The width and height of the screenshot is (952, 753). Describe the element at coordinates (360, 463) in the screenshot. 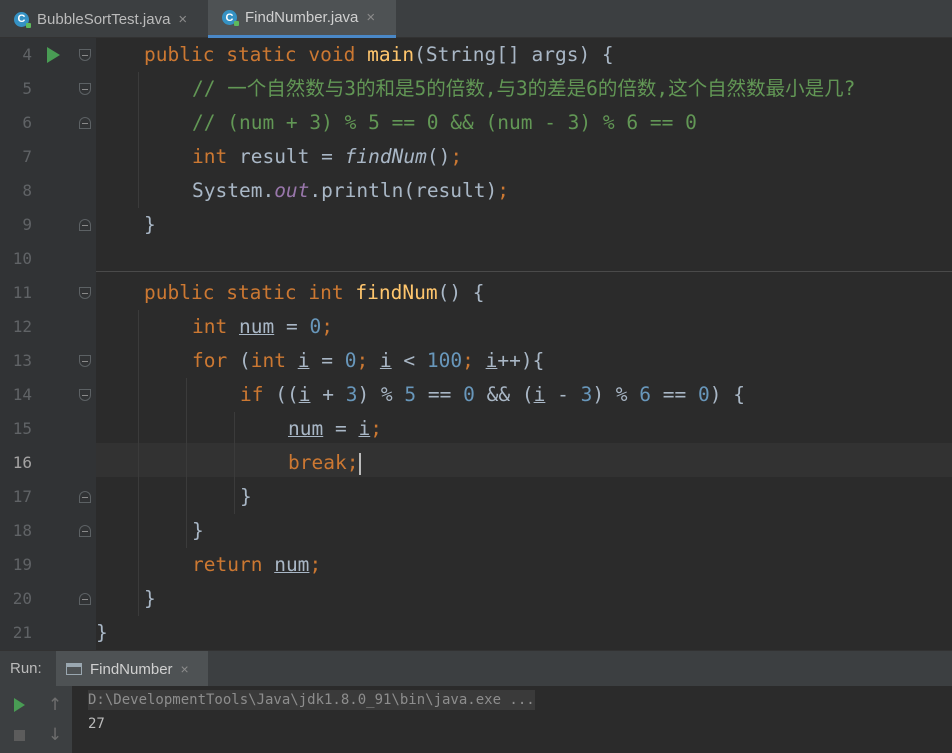

I see `text-caret` at that location.